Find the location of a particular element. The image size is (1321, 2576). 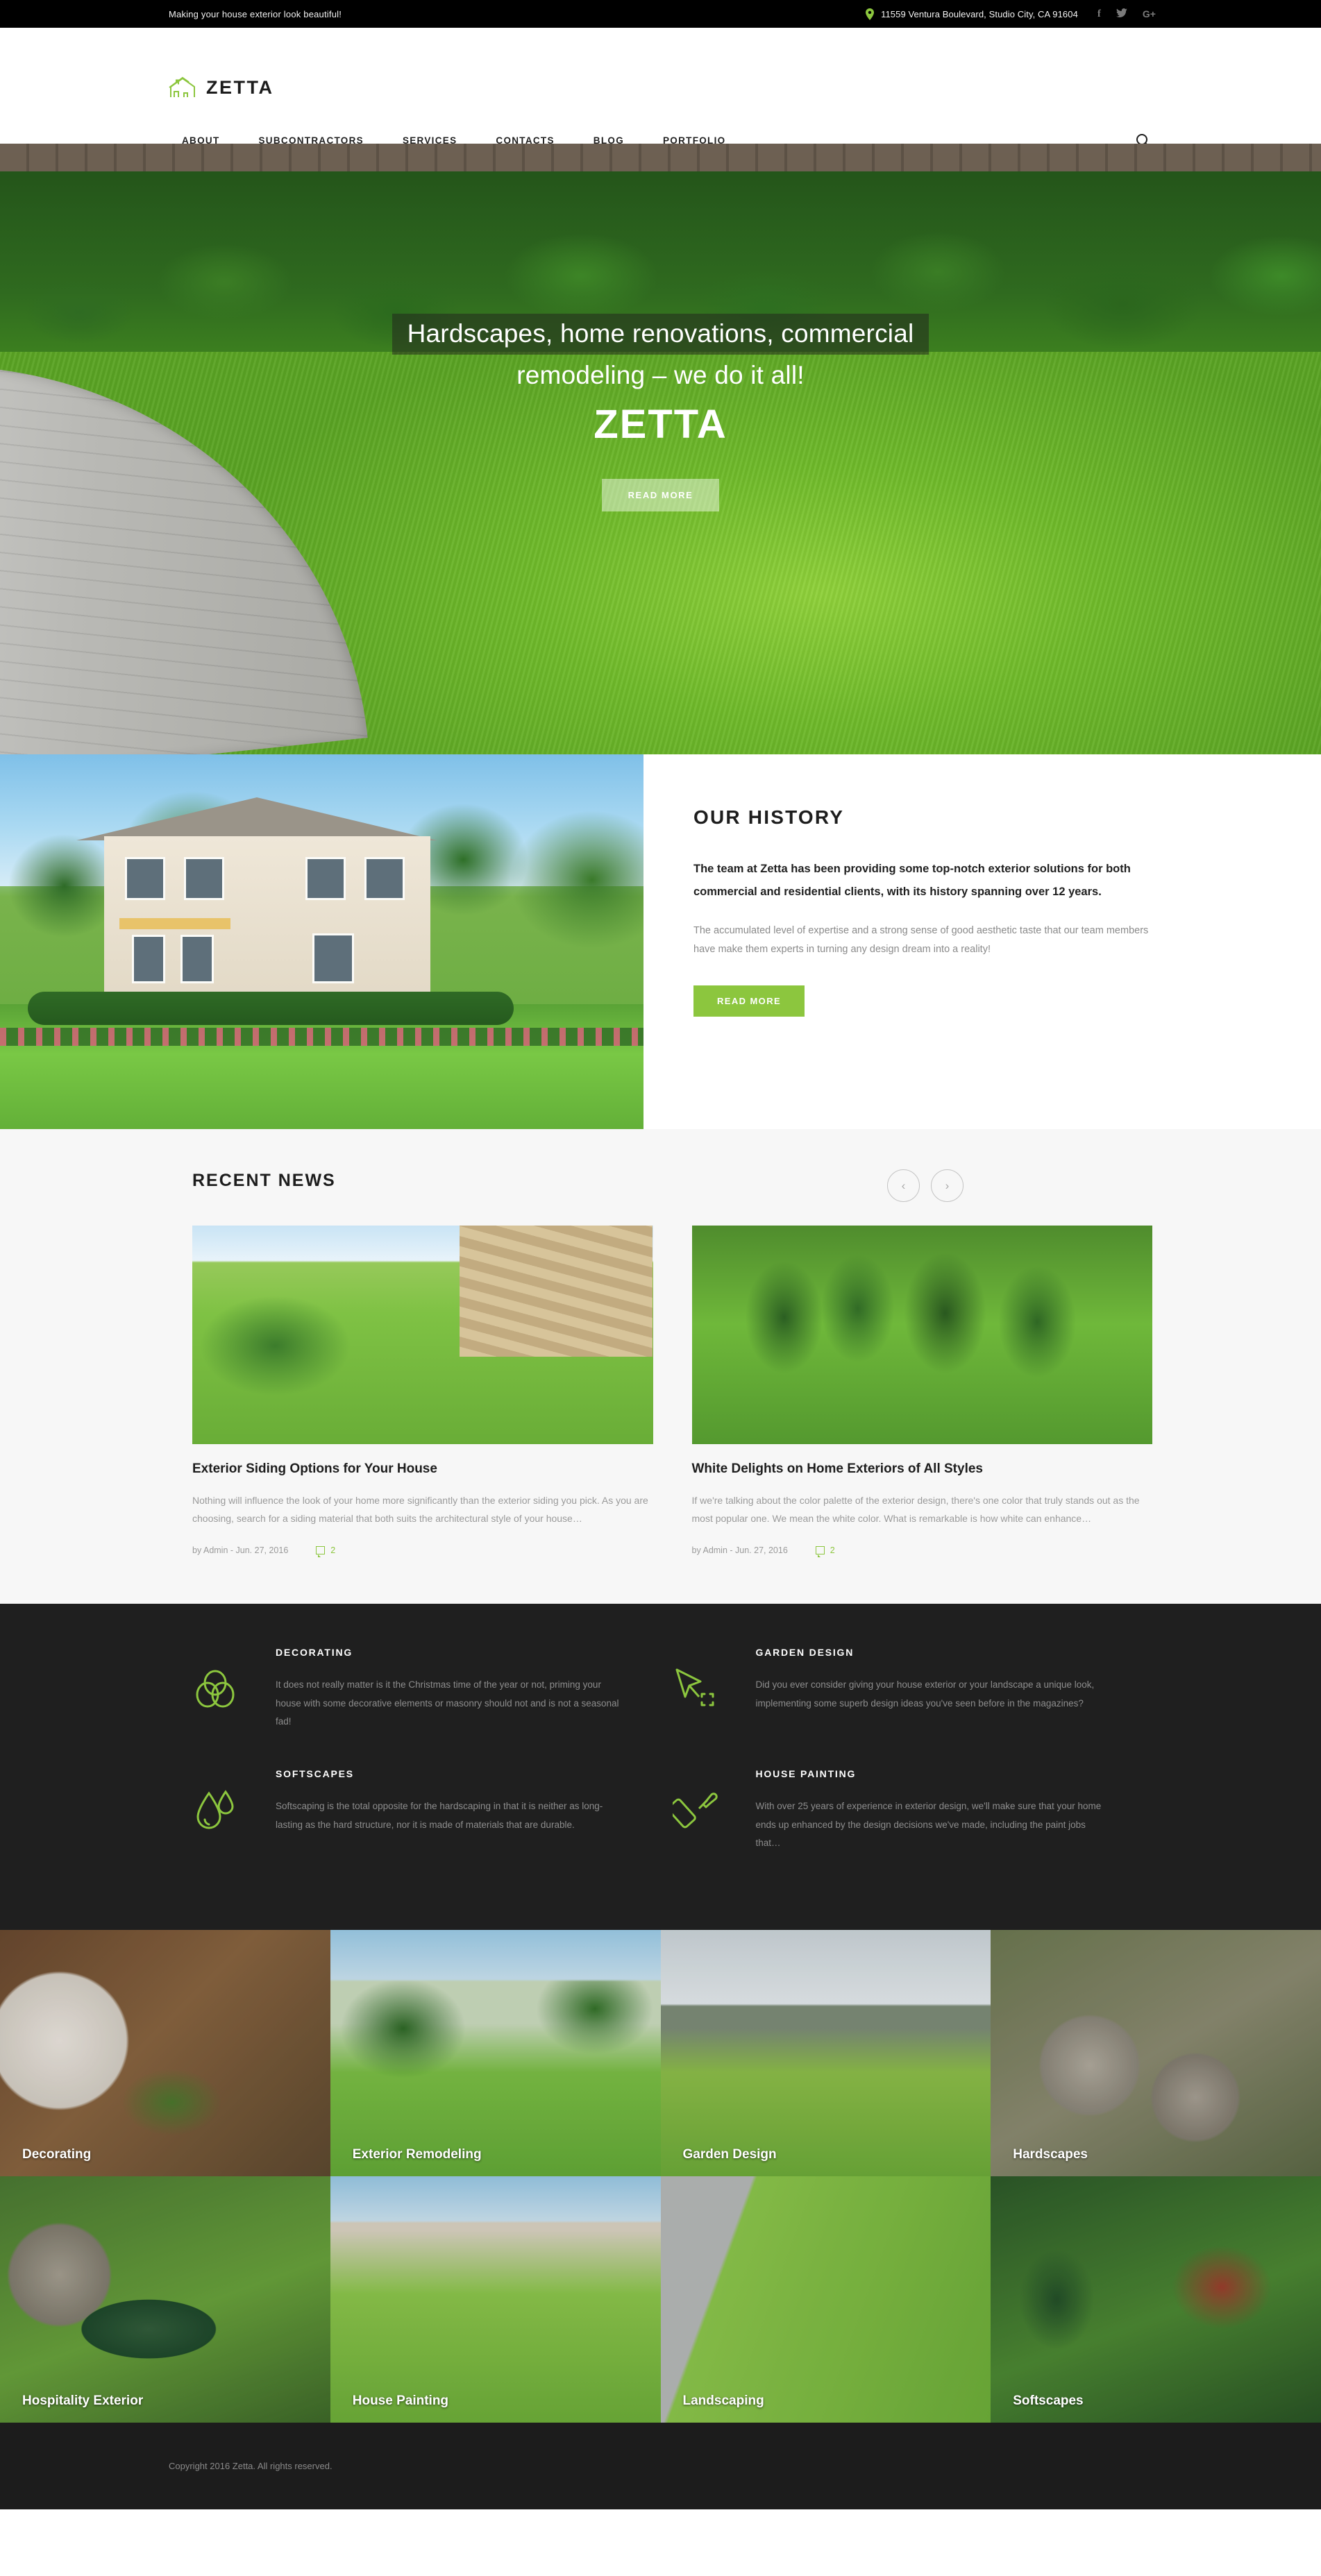

history-title: OUR HISTORY is located at coordinates (769, 817).